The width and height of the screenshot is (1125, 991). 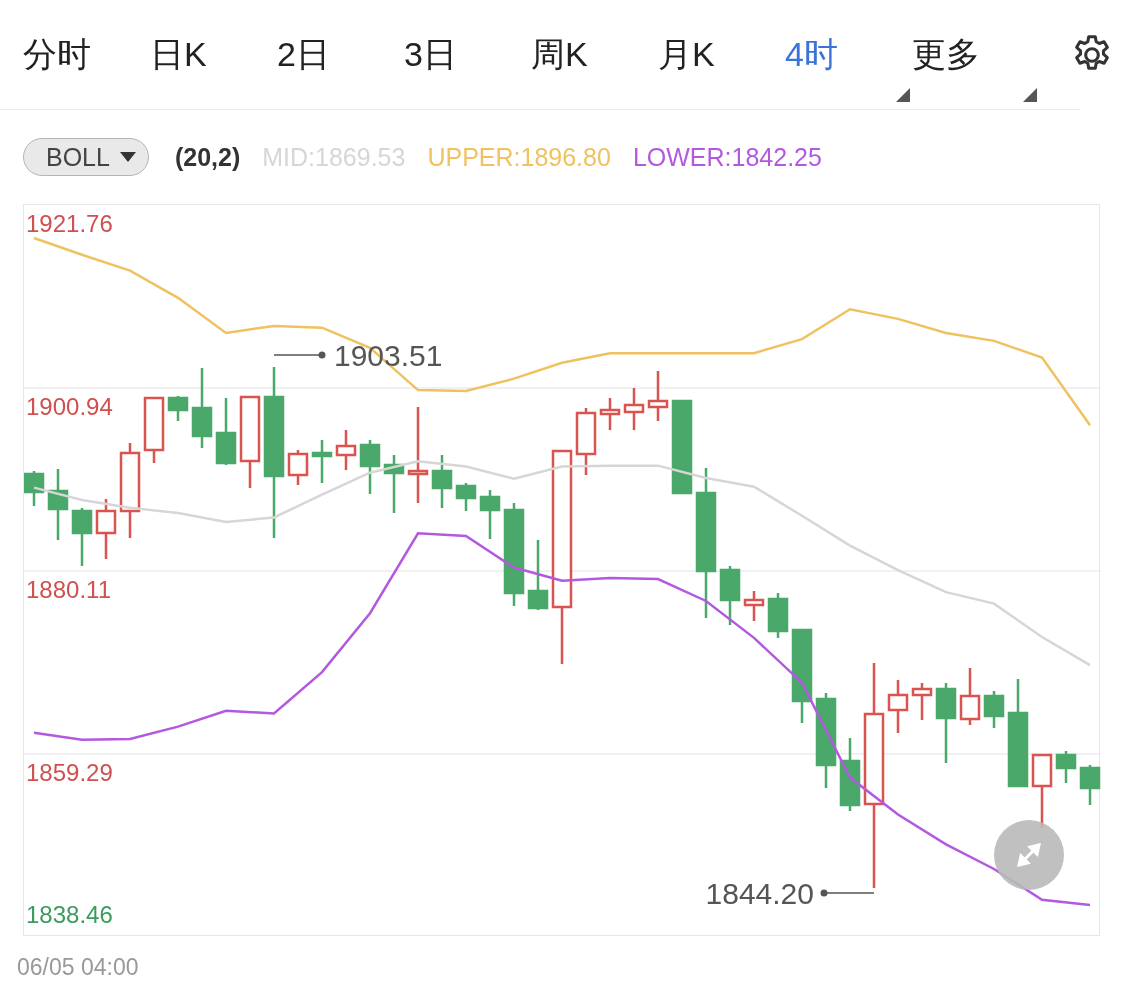 I want to click on period-tab: 分时, so click(x=83, y=54).